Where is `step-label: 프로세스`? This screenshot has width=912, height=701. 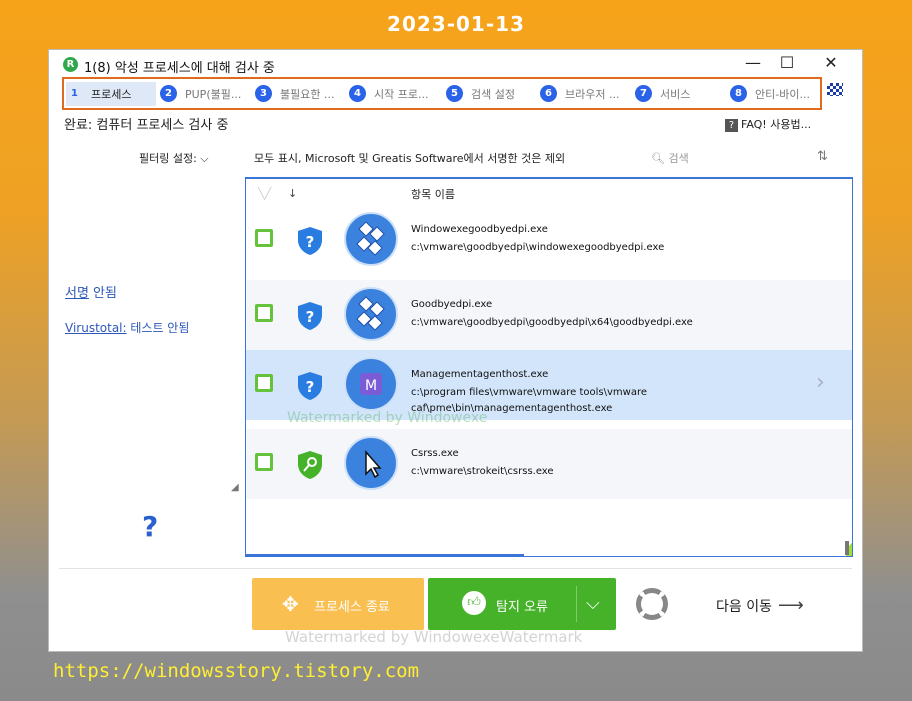 step-label: 프로세스 is located at coordinates (111, 94).